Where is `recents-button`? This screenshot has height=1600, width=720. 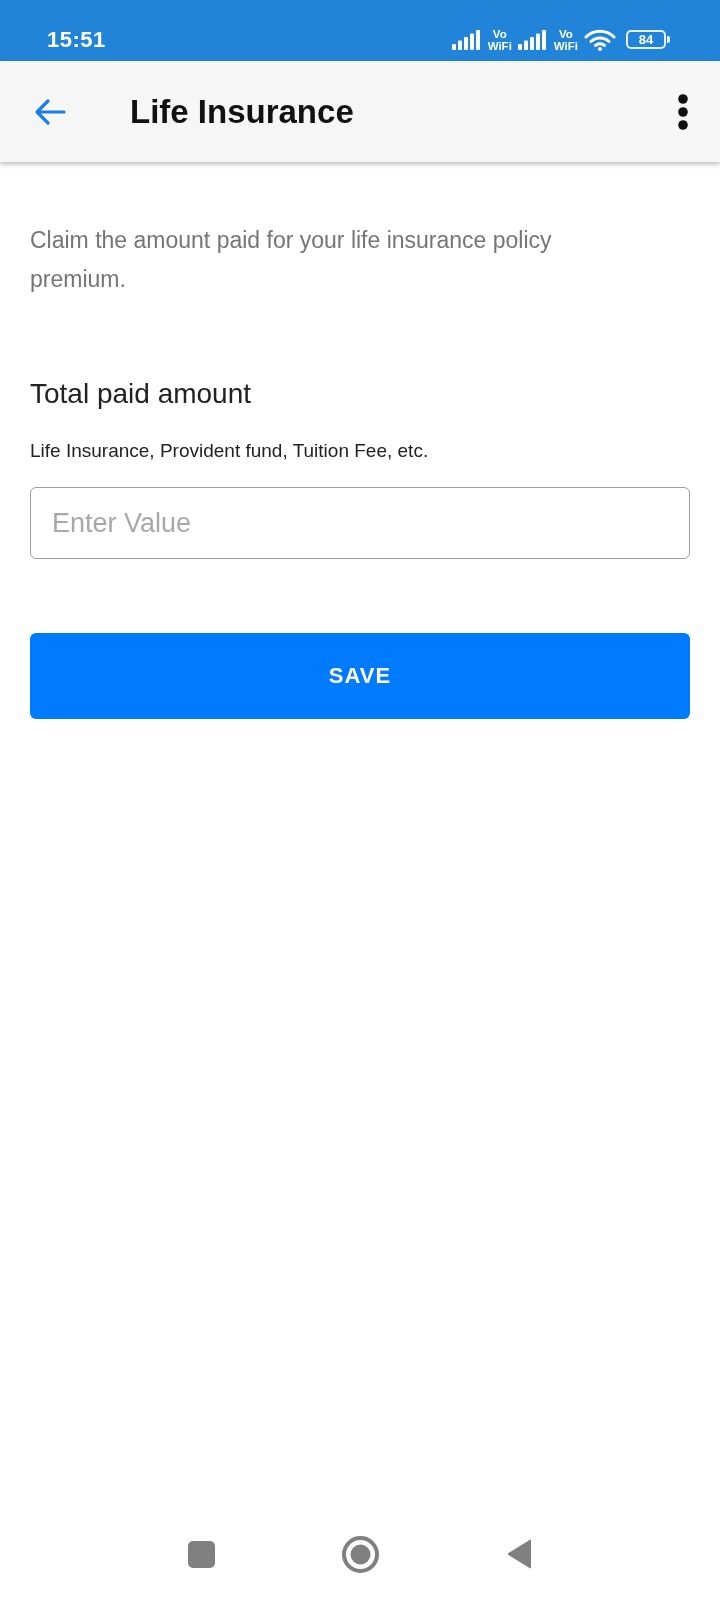 recents-button is located at coordinates (201, 1554).